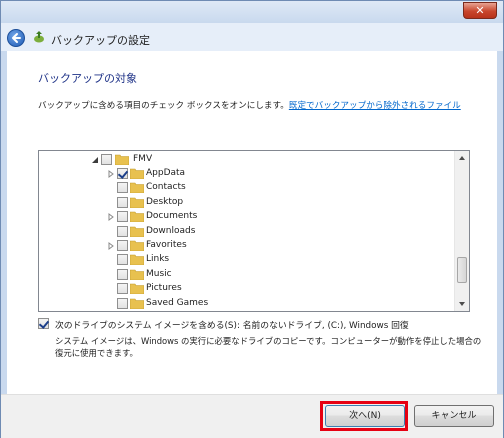 The height and width of the screenshot is (438, 504). Describe the element at coordinates (248, 275) in the screenshot. I see `tree-item: Music` at that location.